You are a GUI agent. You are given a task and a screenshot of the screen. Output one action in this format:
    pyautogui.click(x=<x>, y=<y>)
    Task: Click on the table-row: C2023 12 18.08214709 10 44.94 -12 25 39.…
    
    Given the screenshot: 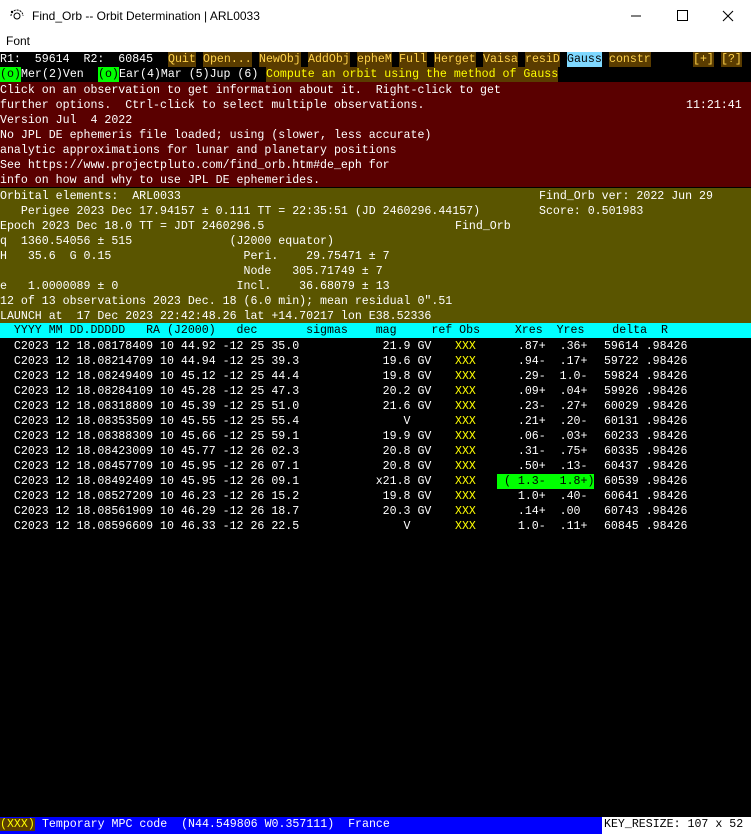 What is the action you would take?
    pyautogui.click(x=375, y=361)
    